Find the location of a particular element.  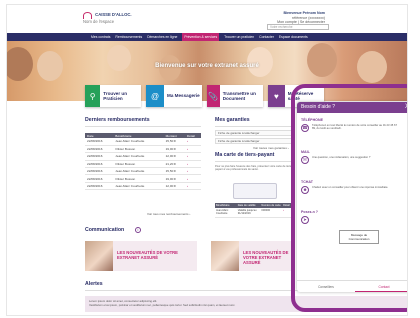

nav-item-reimbursements: Remboursements is located at coordinates (128, 37).